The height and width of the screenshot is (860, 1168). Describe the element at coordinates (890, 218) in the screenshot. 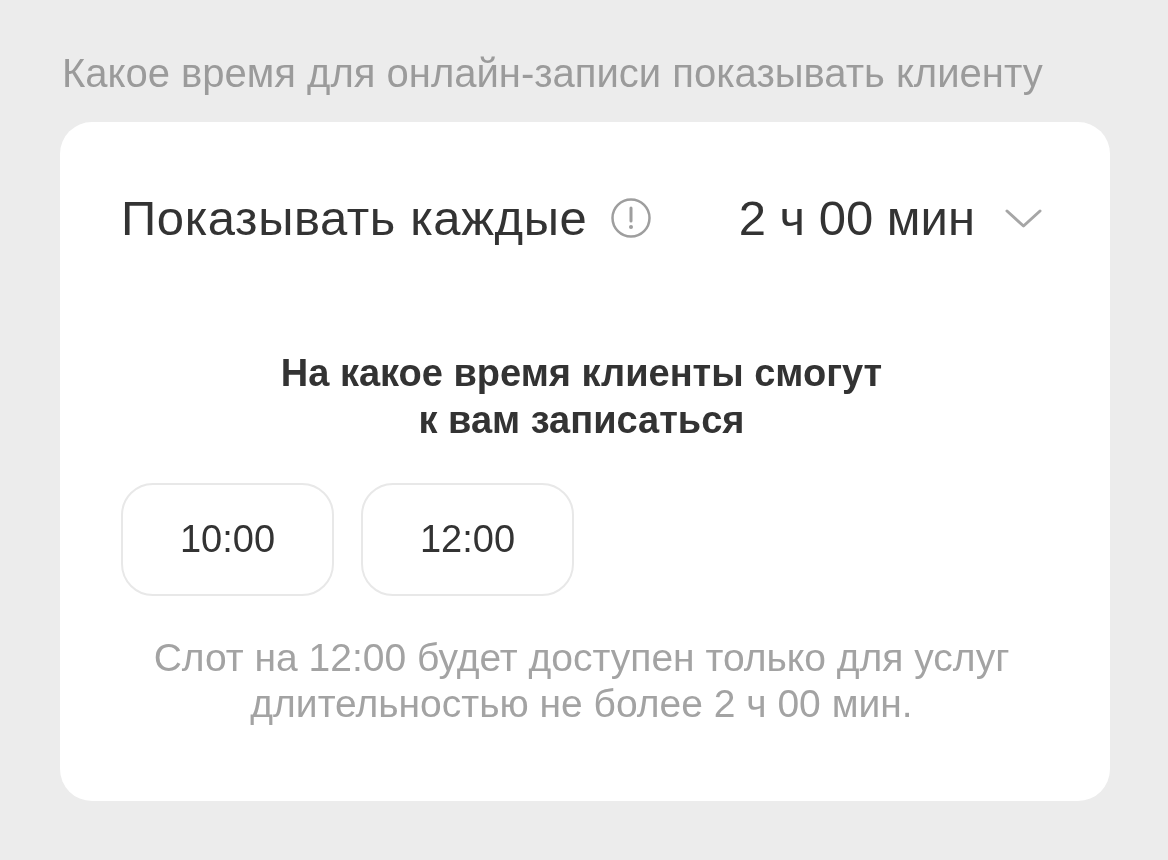

I see `interval-dropdown: 2 ч 00 мин` at that location.